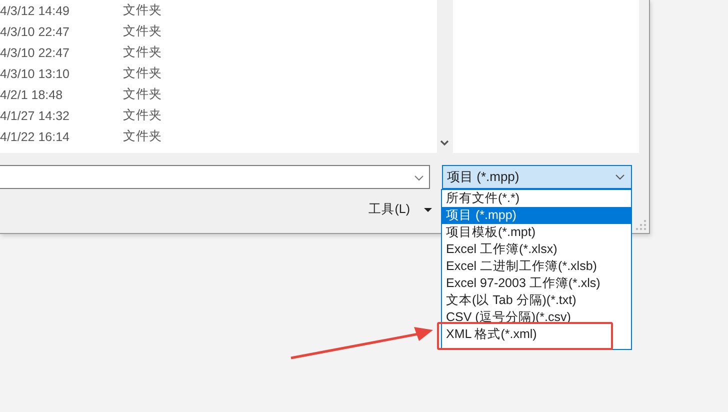 This screenshot has height=412, width=728. What do you see at coordinates (536, 266) in the screenshot?
I see `file-type-option: Excel 二进制工作簿(*.xlsb)` at bounding box center [536, 266].